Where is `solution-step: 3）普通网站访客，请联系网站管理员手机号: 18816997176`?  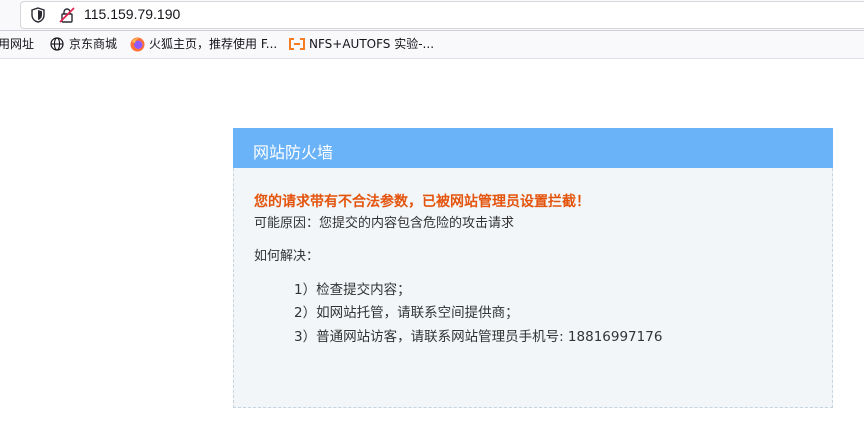 solution-step: 3）普通网站访客，请联系网站管理员手机号: 18816997176 is located at coordinates (478, 337).